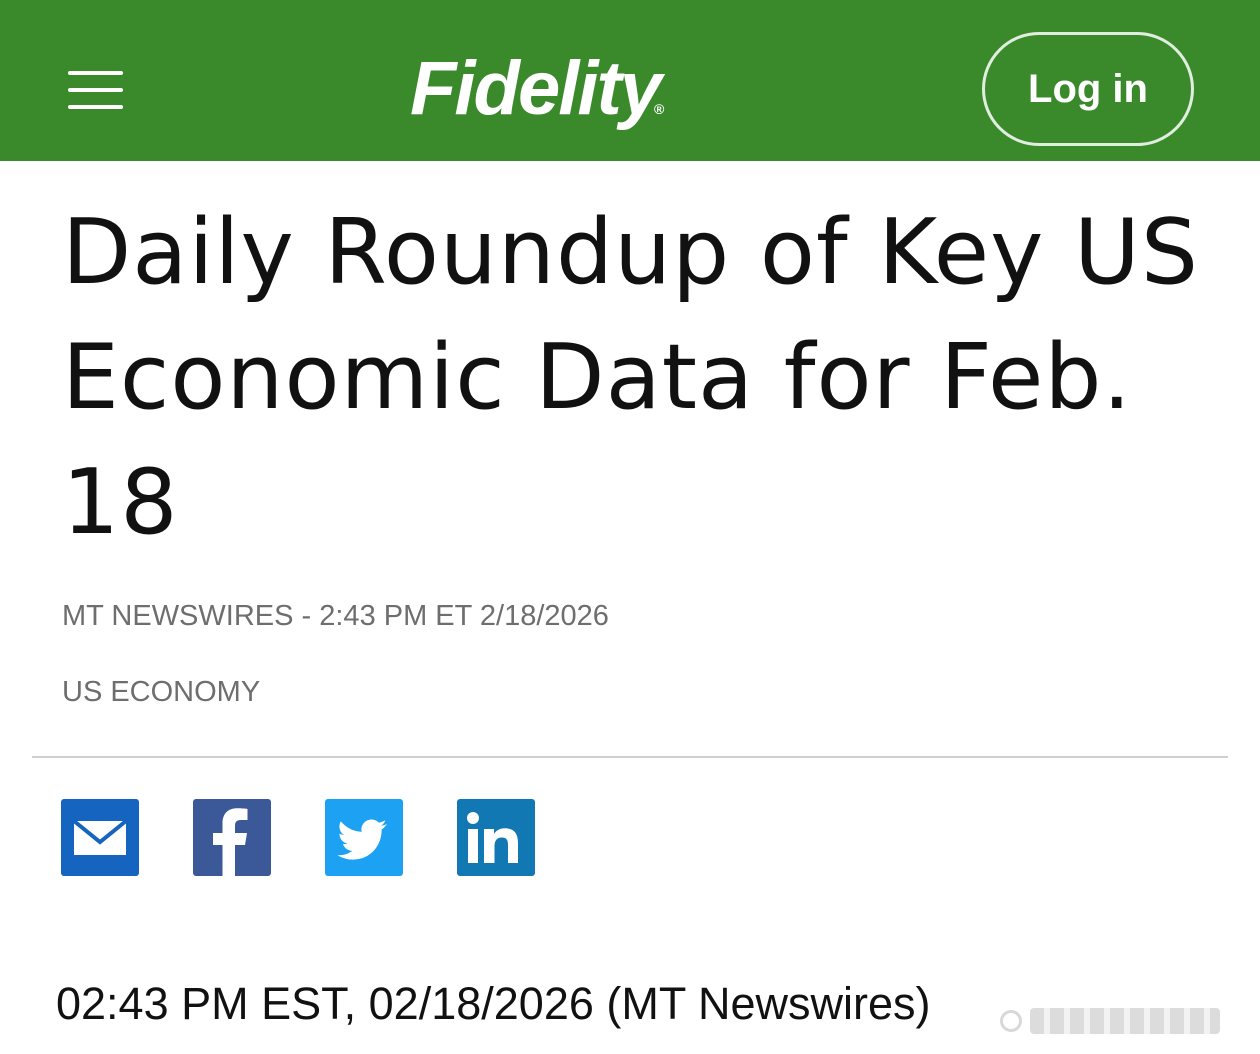  I want to click on share-email-button, so click(100, 837).